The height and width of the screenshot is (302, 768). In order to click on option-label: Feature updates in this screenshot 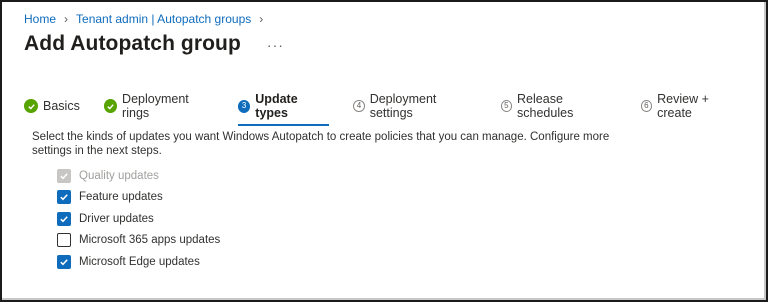, I will do `click(121, 197)`.